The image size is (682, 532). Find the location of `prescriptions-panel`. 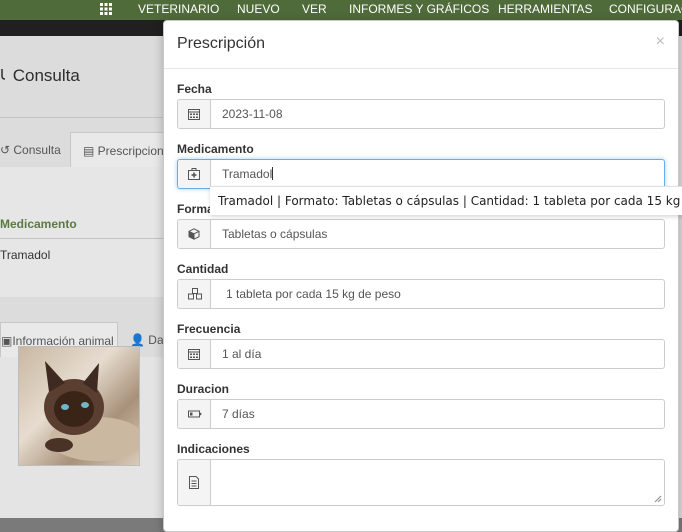

prescriptions-panel is located at coordinates (85, 232).